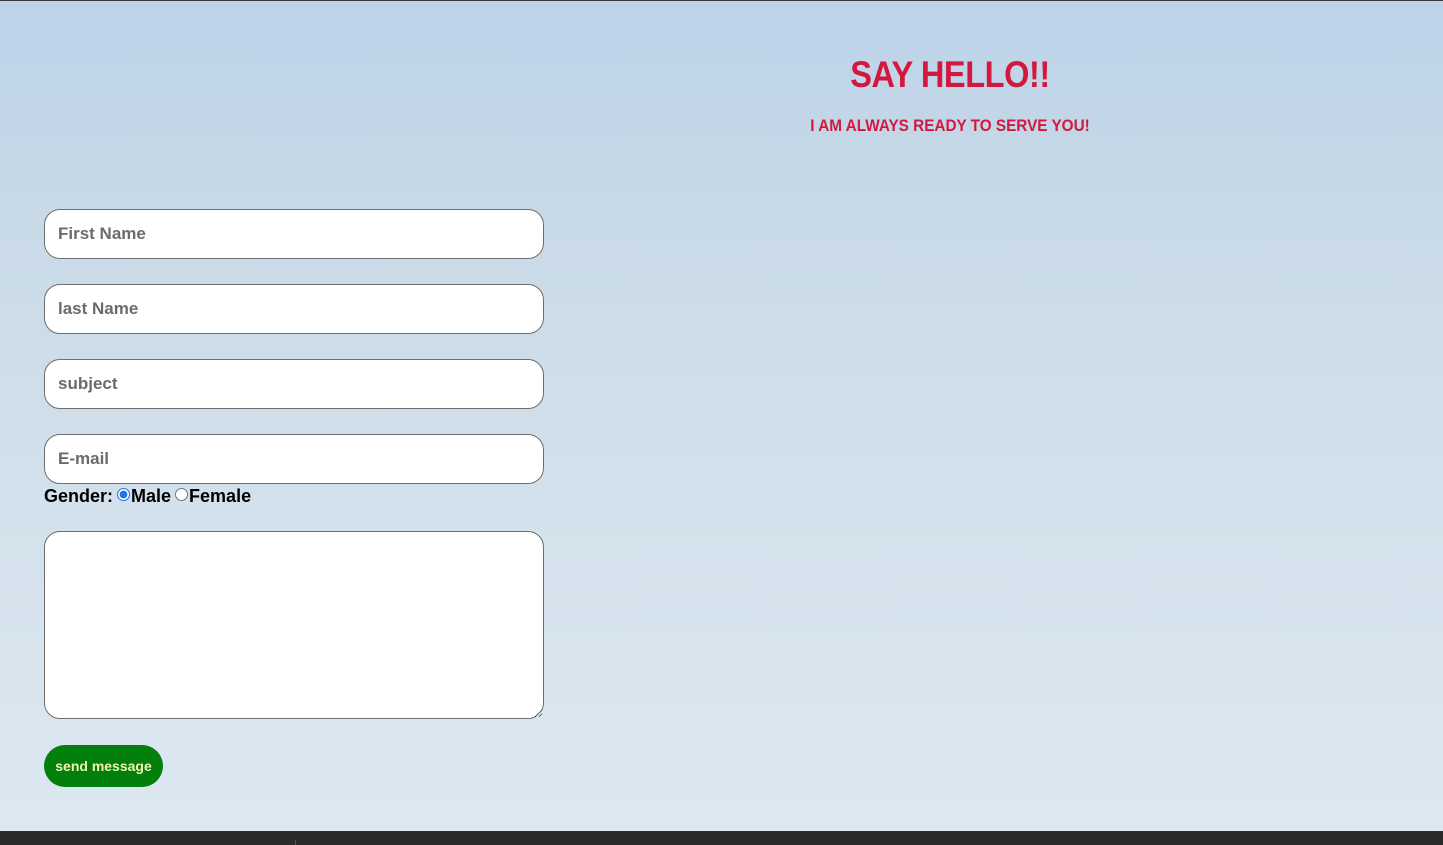  What do you see at coordinates (721, 838) in the screenshot?
I see `bottom-bar` at bounding box center [721, 838].